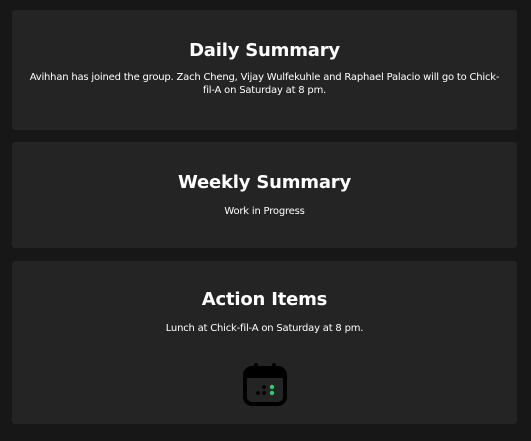 The width and height of the screenshot is (531, 441). What do you see at coordinates (264, 182) in the screenshot?
I see `weekly-summary-title: Weekly Summary` at bounding box center [264, 182].